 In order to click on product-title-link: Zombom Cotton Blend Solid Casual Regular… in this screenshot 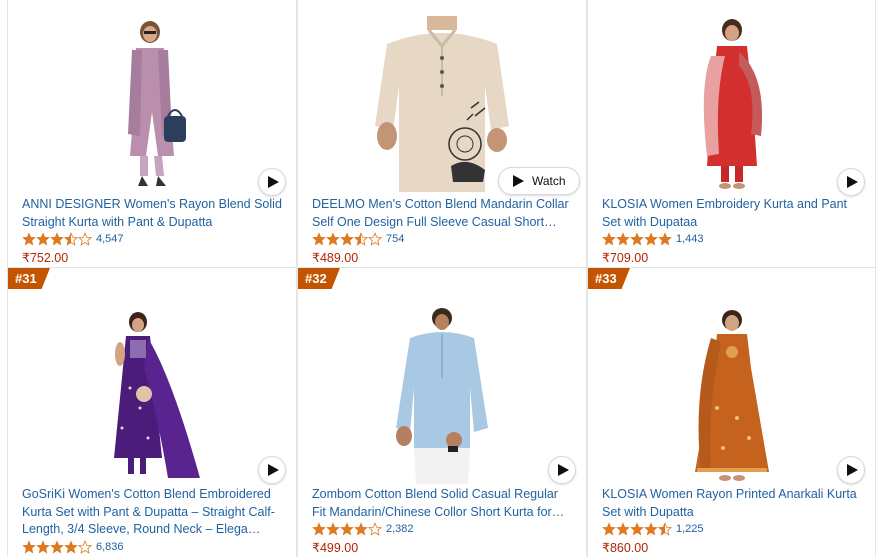, I will do `click(443, 503)`.